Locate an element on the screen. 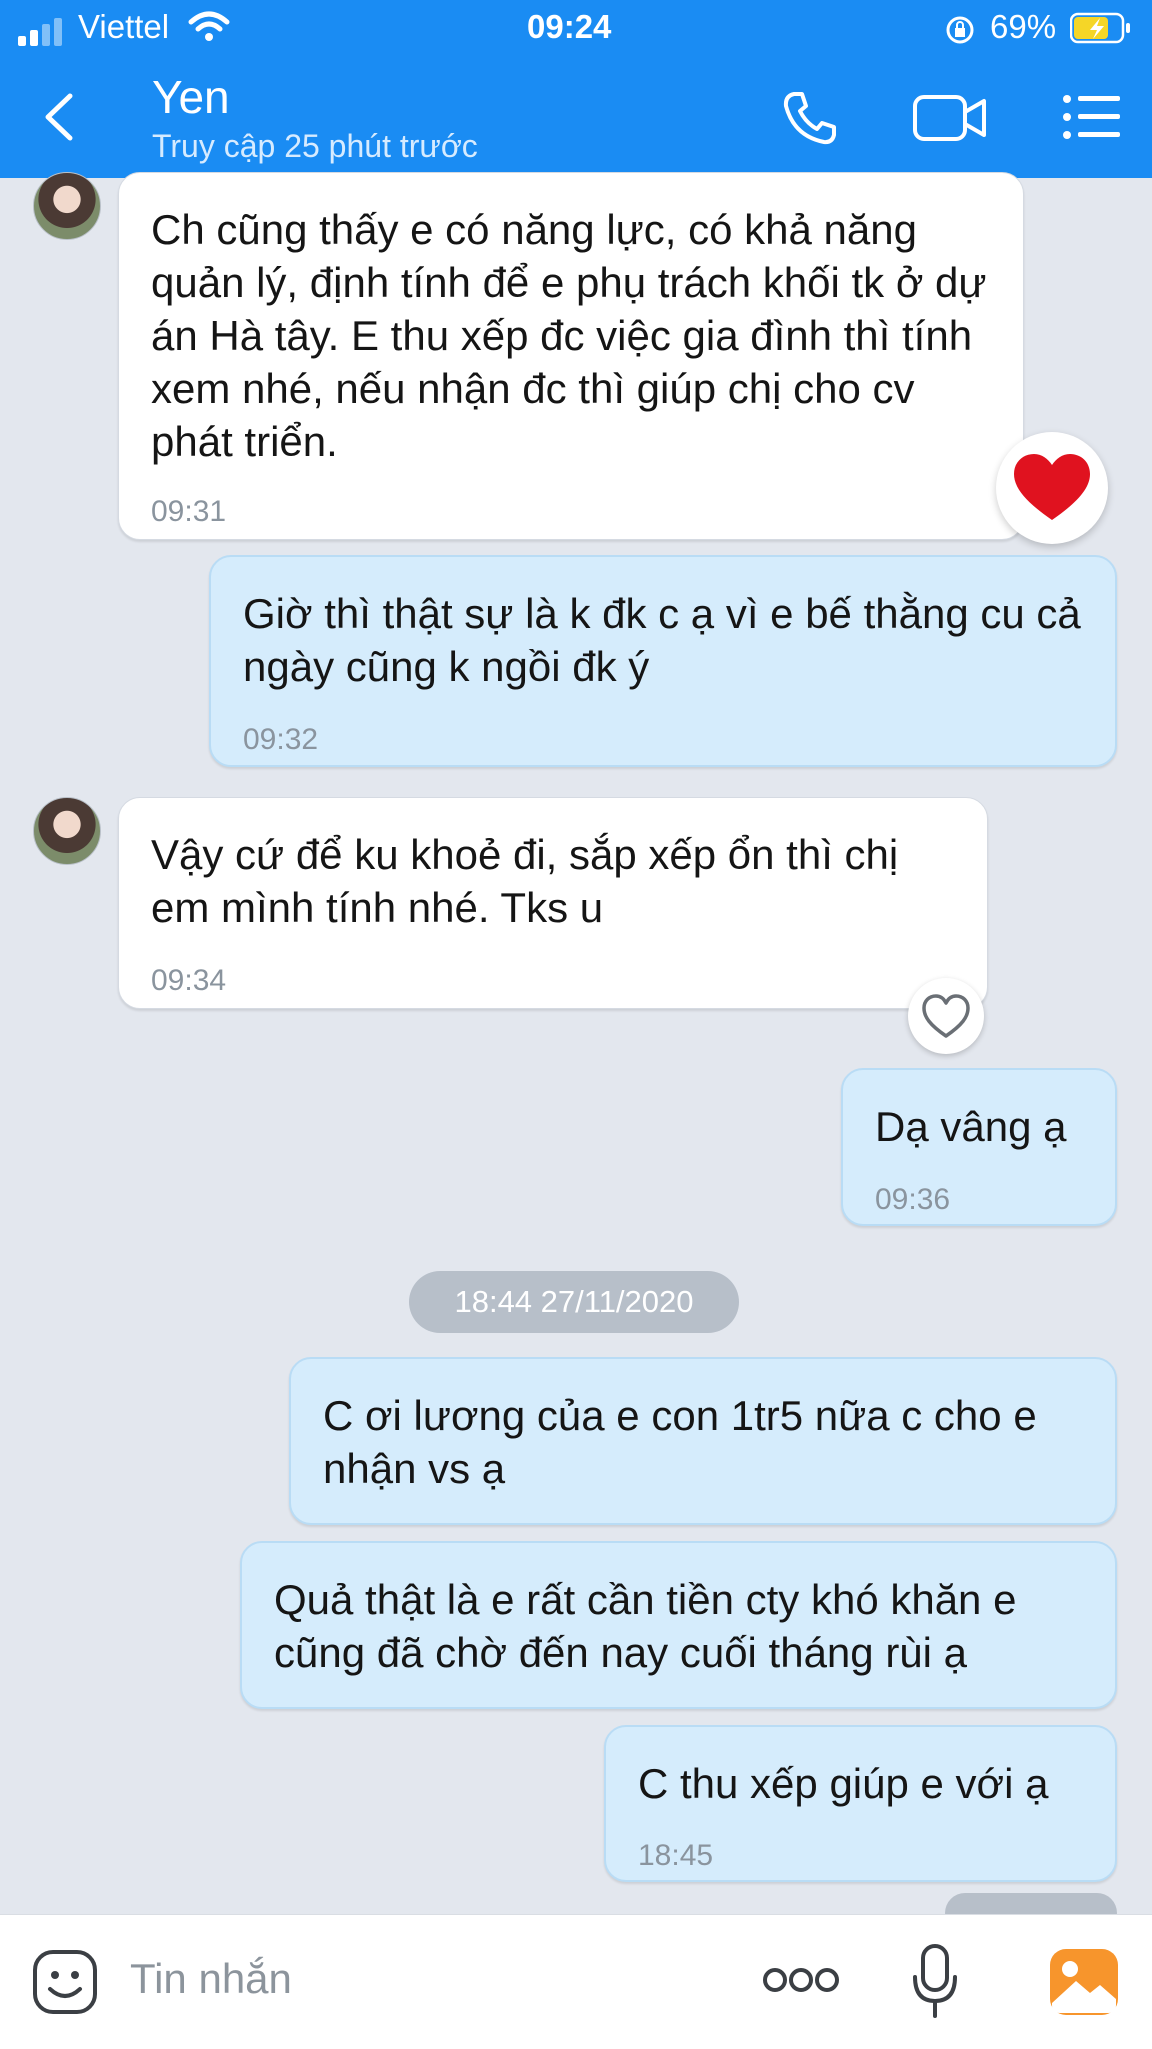 This screenshot has height=2049, width=1152. photo-gallery-icon is located at coordinates (1084, 1982).